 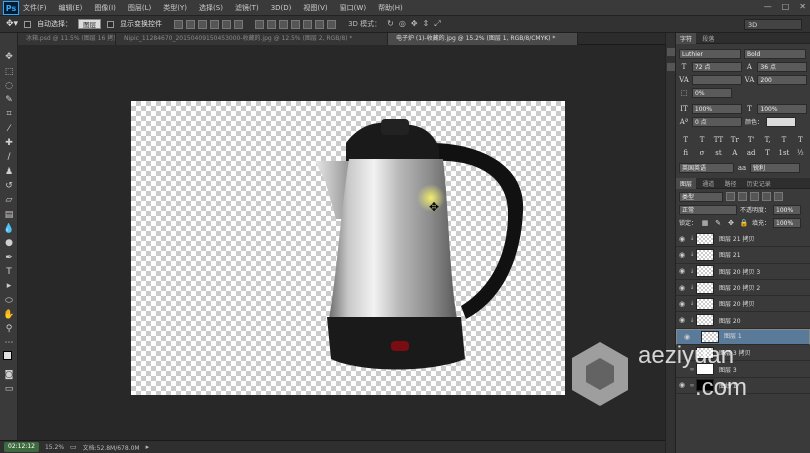 What do you see at coordinates (105, 8) in the screenshot?
I see `menu-image: 图像(I)` at bounding box center [105, 8].